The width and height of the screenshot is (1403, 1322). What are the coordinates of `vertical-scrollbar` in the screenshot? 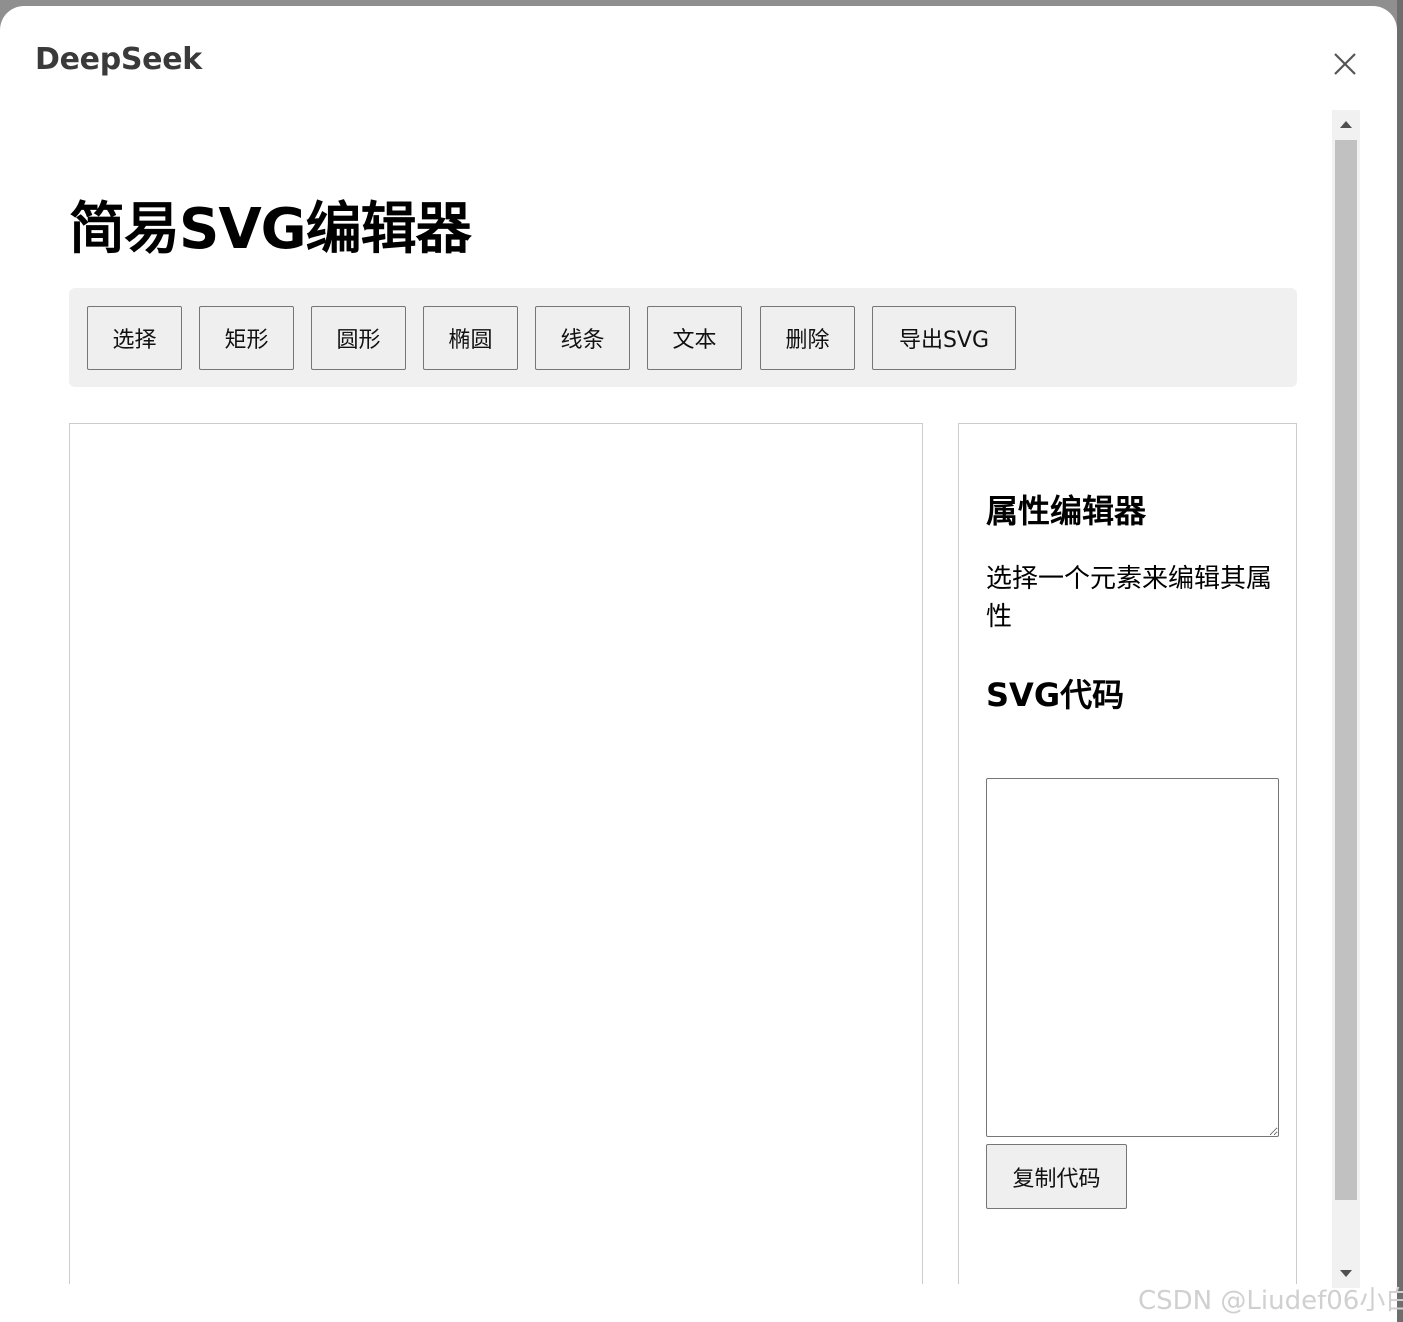 It's located at (1346, 699).